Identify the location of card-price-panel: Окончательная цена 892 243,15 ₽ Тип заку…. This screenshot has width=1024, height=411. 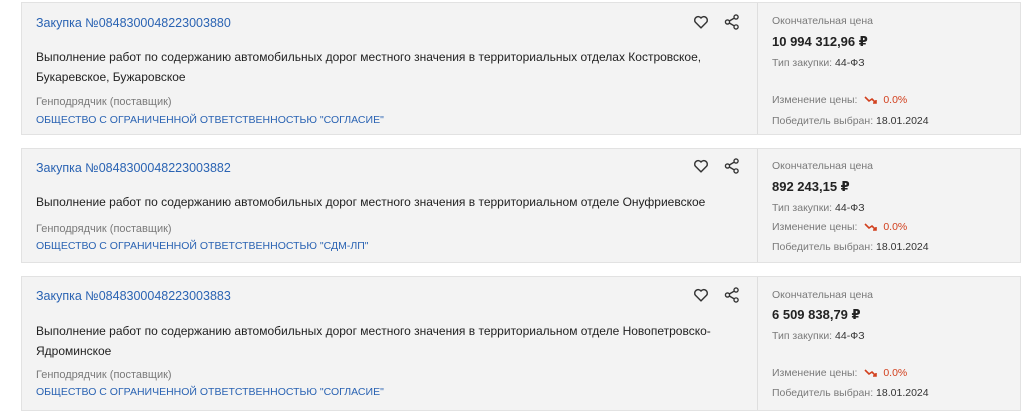
(888, 205).